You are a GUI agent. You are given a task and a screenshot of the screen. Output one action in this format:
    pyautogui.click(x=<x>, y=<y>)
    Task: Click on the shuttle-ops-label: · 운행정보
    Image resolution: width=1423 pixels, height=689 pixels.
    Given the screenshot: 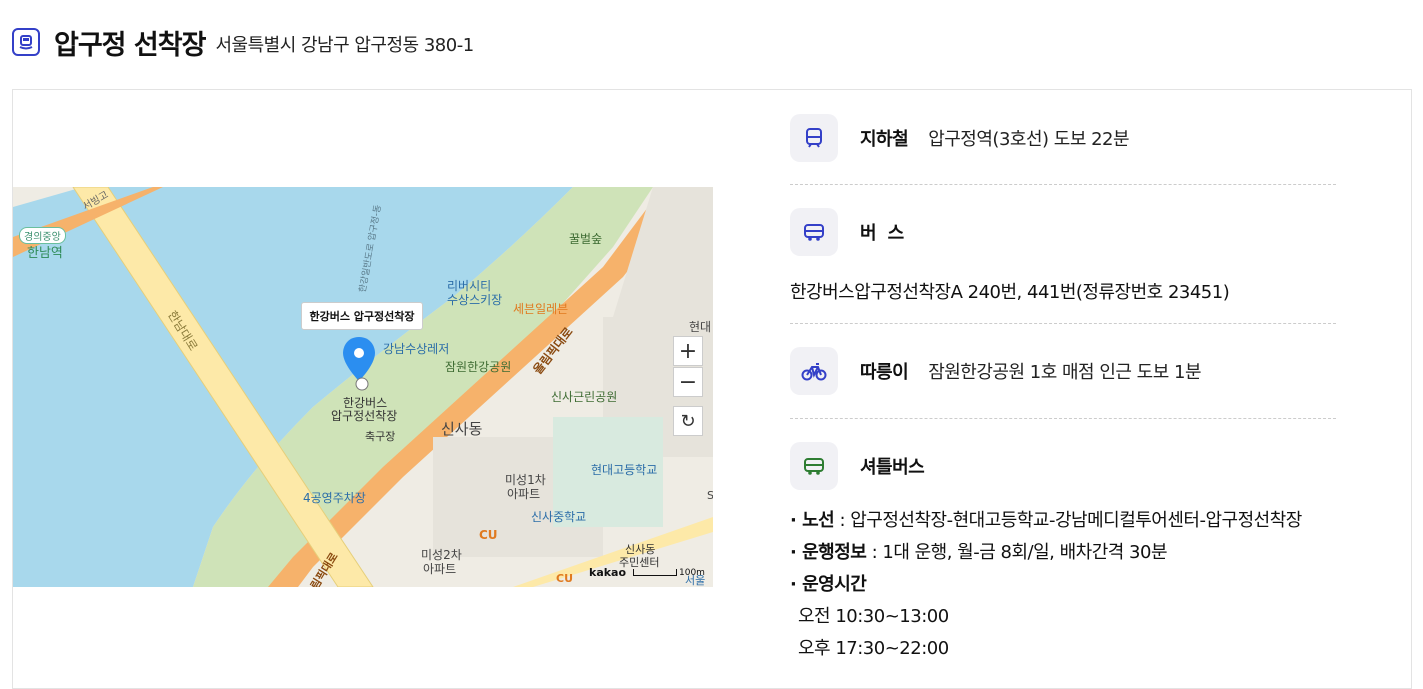 What is the action you would take?
    pyautogui.click(x=828, y=552)
    